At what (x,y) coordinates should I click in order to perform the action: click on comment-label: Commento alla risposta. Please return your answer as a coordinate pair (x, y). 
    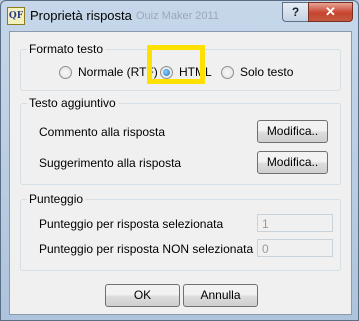
    Looking at the image, I should click on (102, 132).